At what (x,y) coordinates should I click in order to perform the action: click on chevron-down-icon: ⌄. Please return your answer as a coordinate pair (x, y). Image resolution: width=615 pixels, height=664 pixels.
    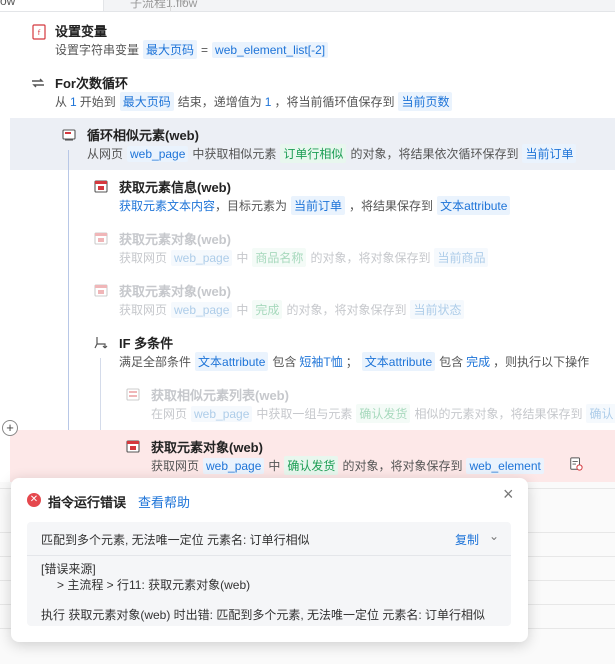
    Looking at the image, I should click on (494, 536).